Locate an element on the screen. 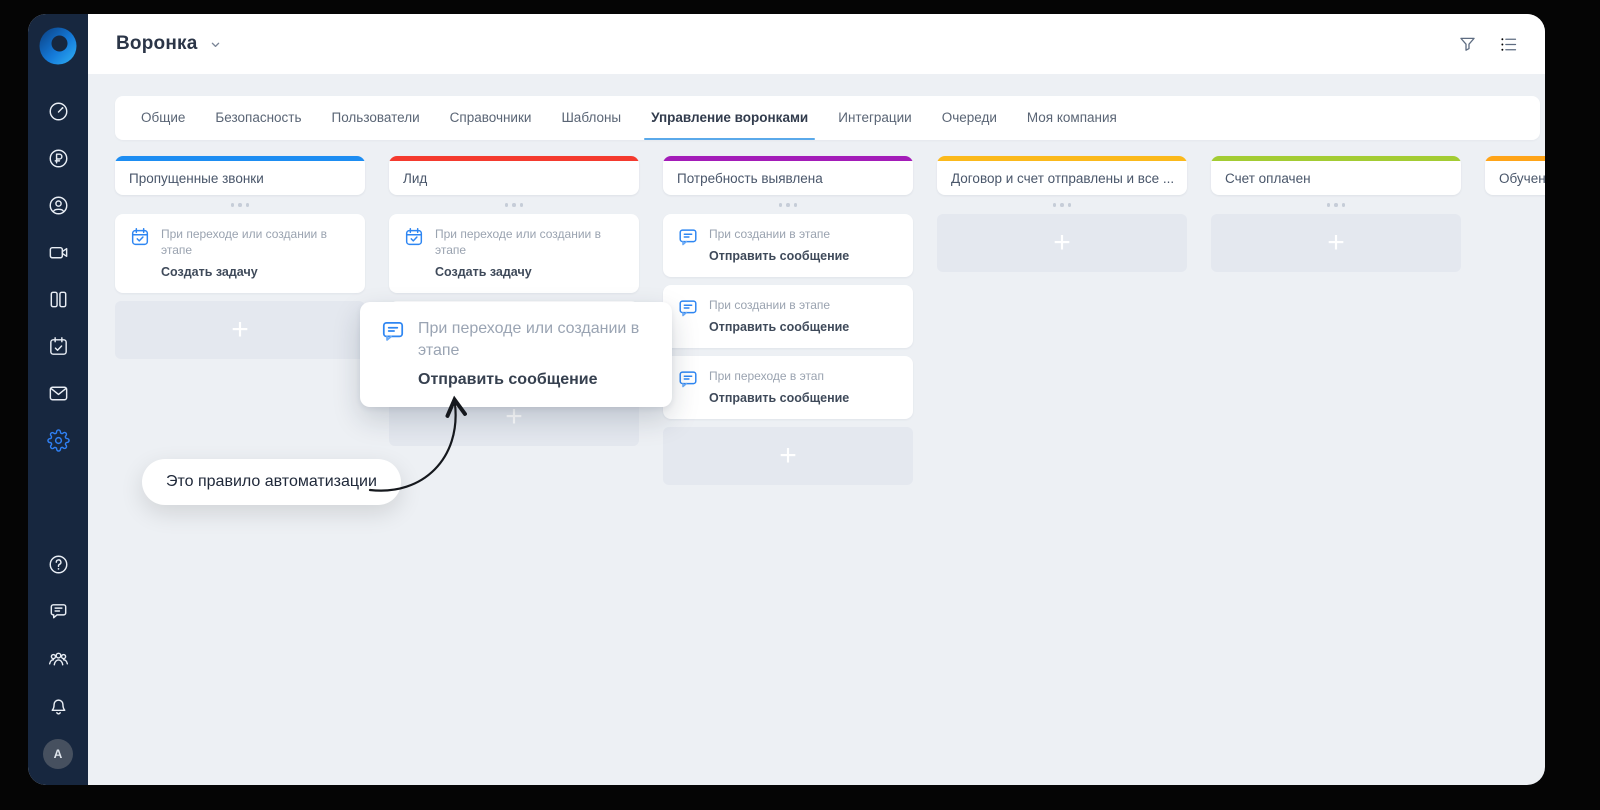  sidebar-item-contacts is located at coordinates (58, 205).